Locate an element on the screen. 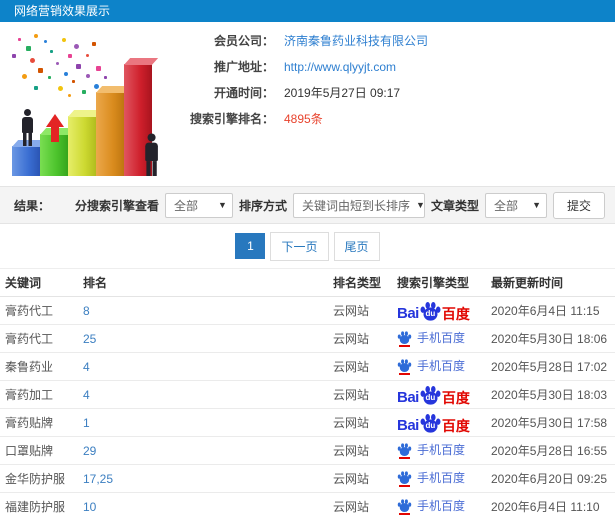 Image resolution: width=615 pixels, height=520 pixels. chevron-down-icon: ▼ is located at coordinates (222, 205).